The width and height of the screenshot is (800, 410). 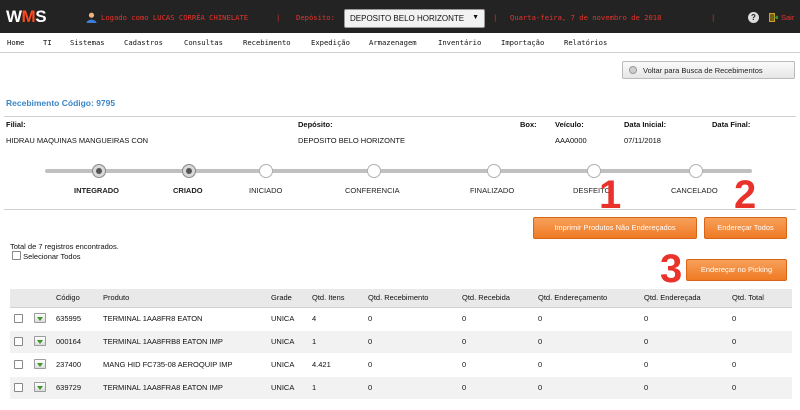 I want to click on stage-label-integrado: INTEGRADO, so click(x=96, y=190).